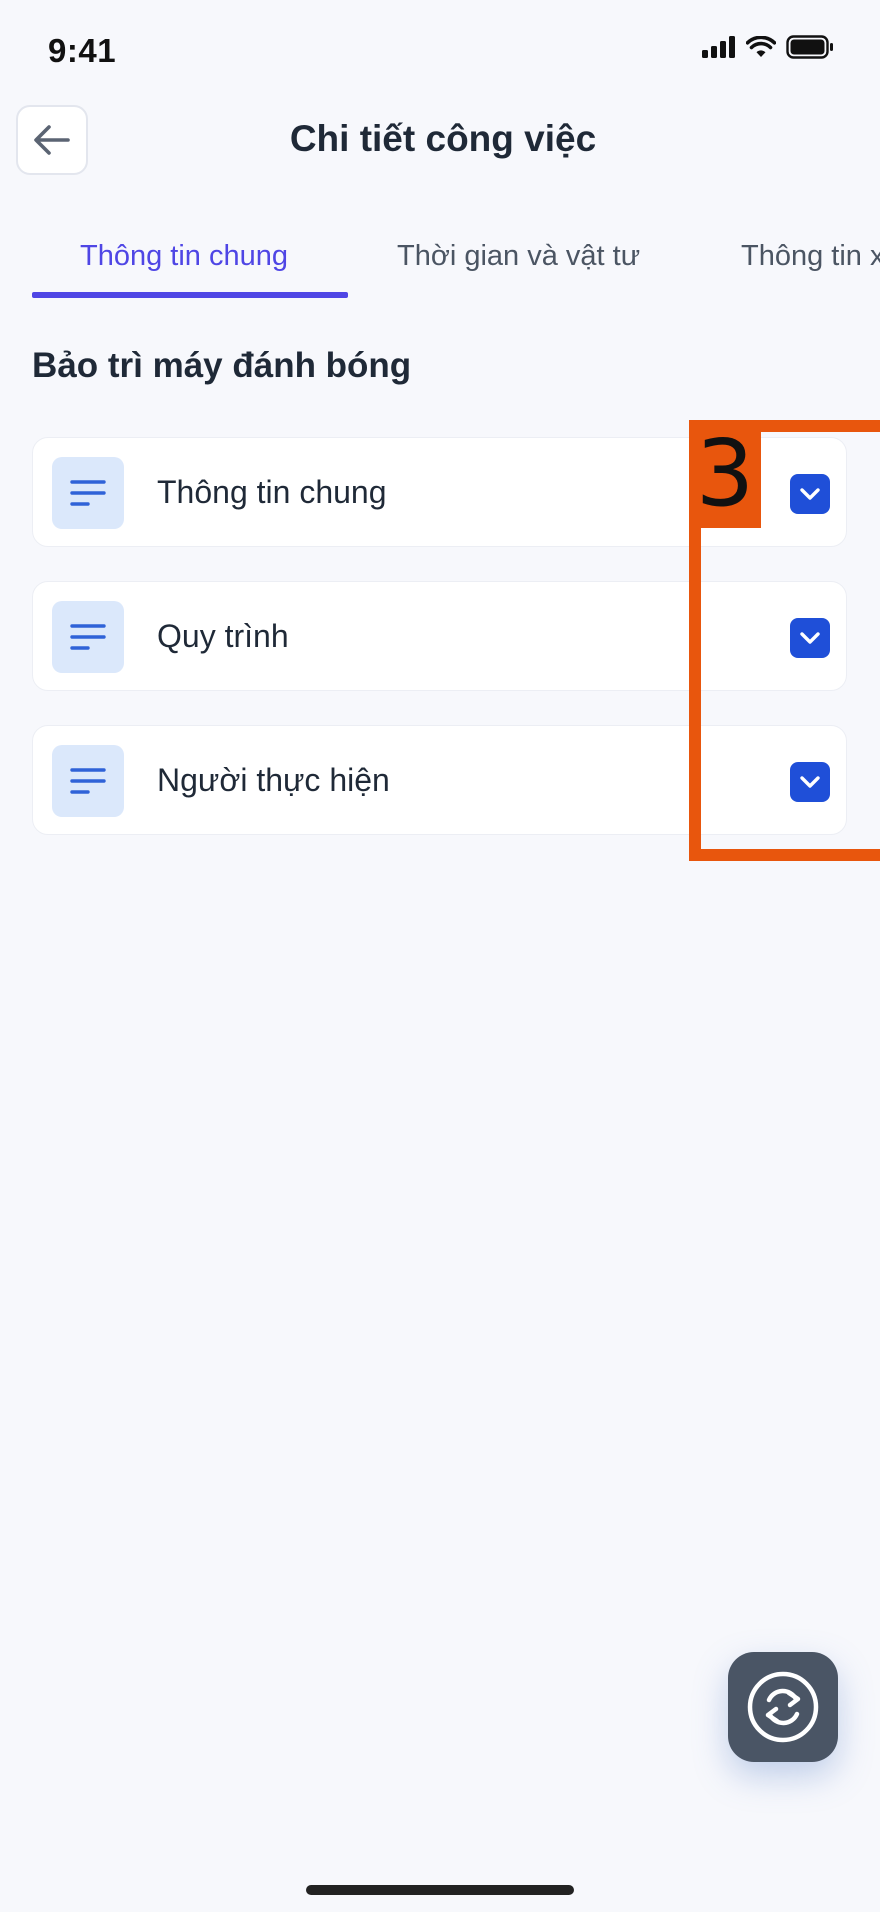 This screenshot has height=1912, width=880. I want to click on sync-button, so click(783, 1707).